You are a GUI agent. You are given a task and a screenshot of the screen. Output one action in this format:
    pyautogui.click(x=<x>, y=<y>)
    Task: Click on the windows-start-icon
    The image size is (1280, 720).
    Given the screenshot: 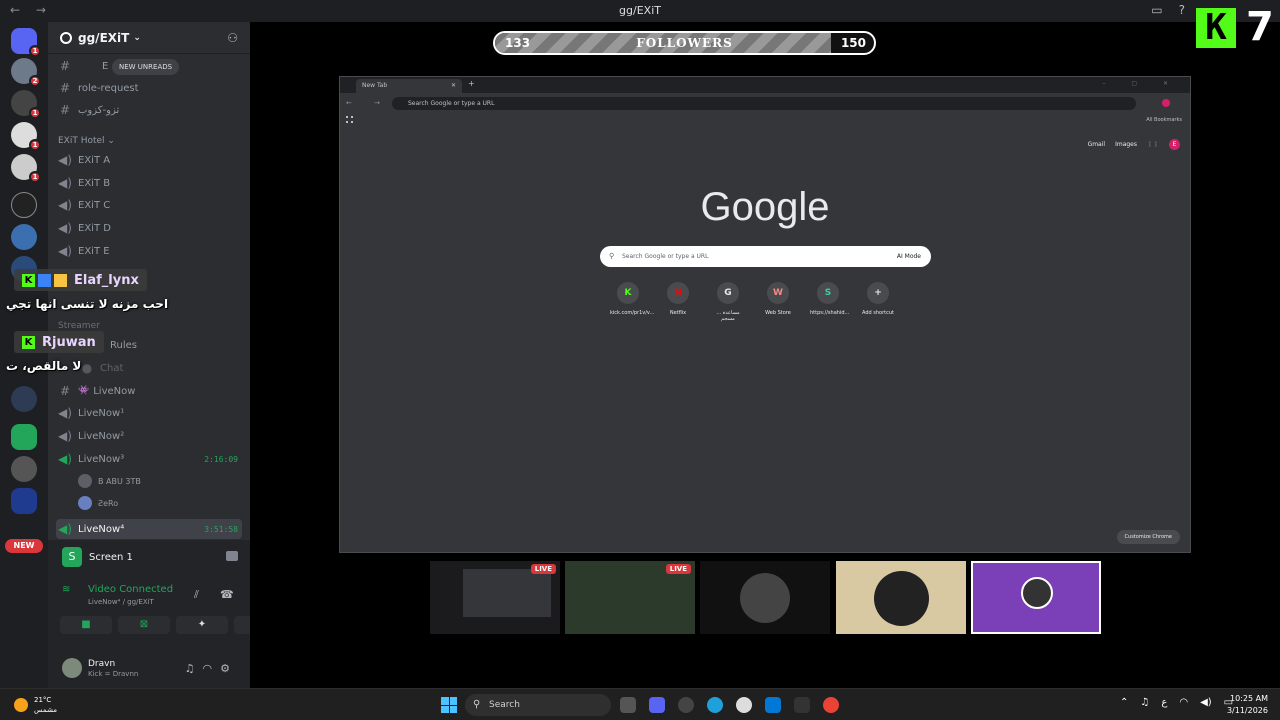 What is the action you would take?
    pyautogui.click(x=449, y=705)
    